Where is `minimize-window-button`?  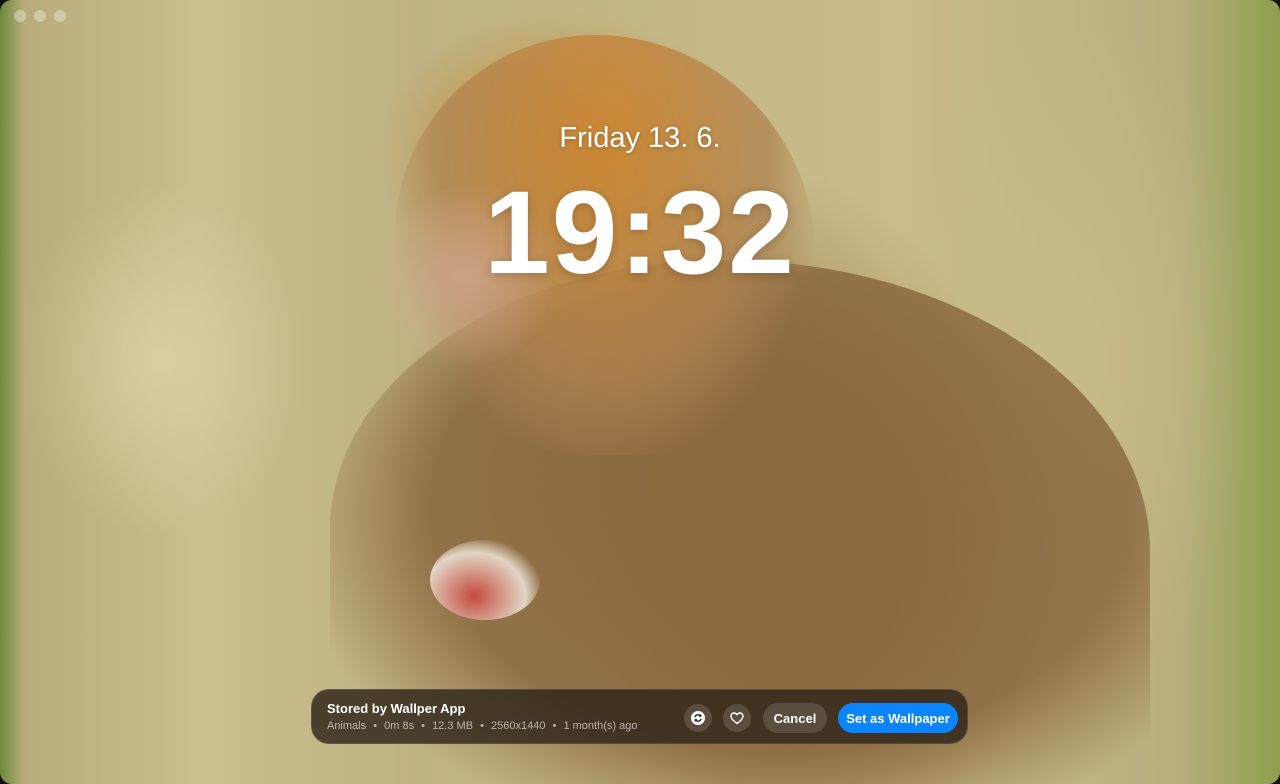
minimize-window-button is located at coordinates (40, 16).